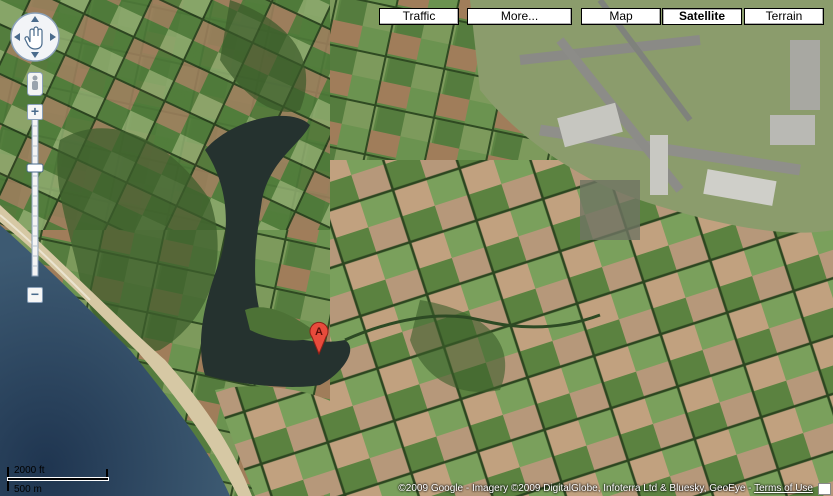  Describe the element at coordinates (29, 470) in the screenshot. I see `scale-imperial-label: 2000 ft` at that location.